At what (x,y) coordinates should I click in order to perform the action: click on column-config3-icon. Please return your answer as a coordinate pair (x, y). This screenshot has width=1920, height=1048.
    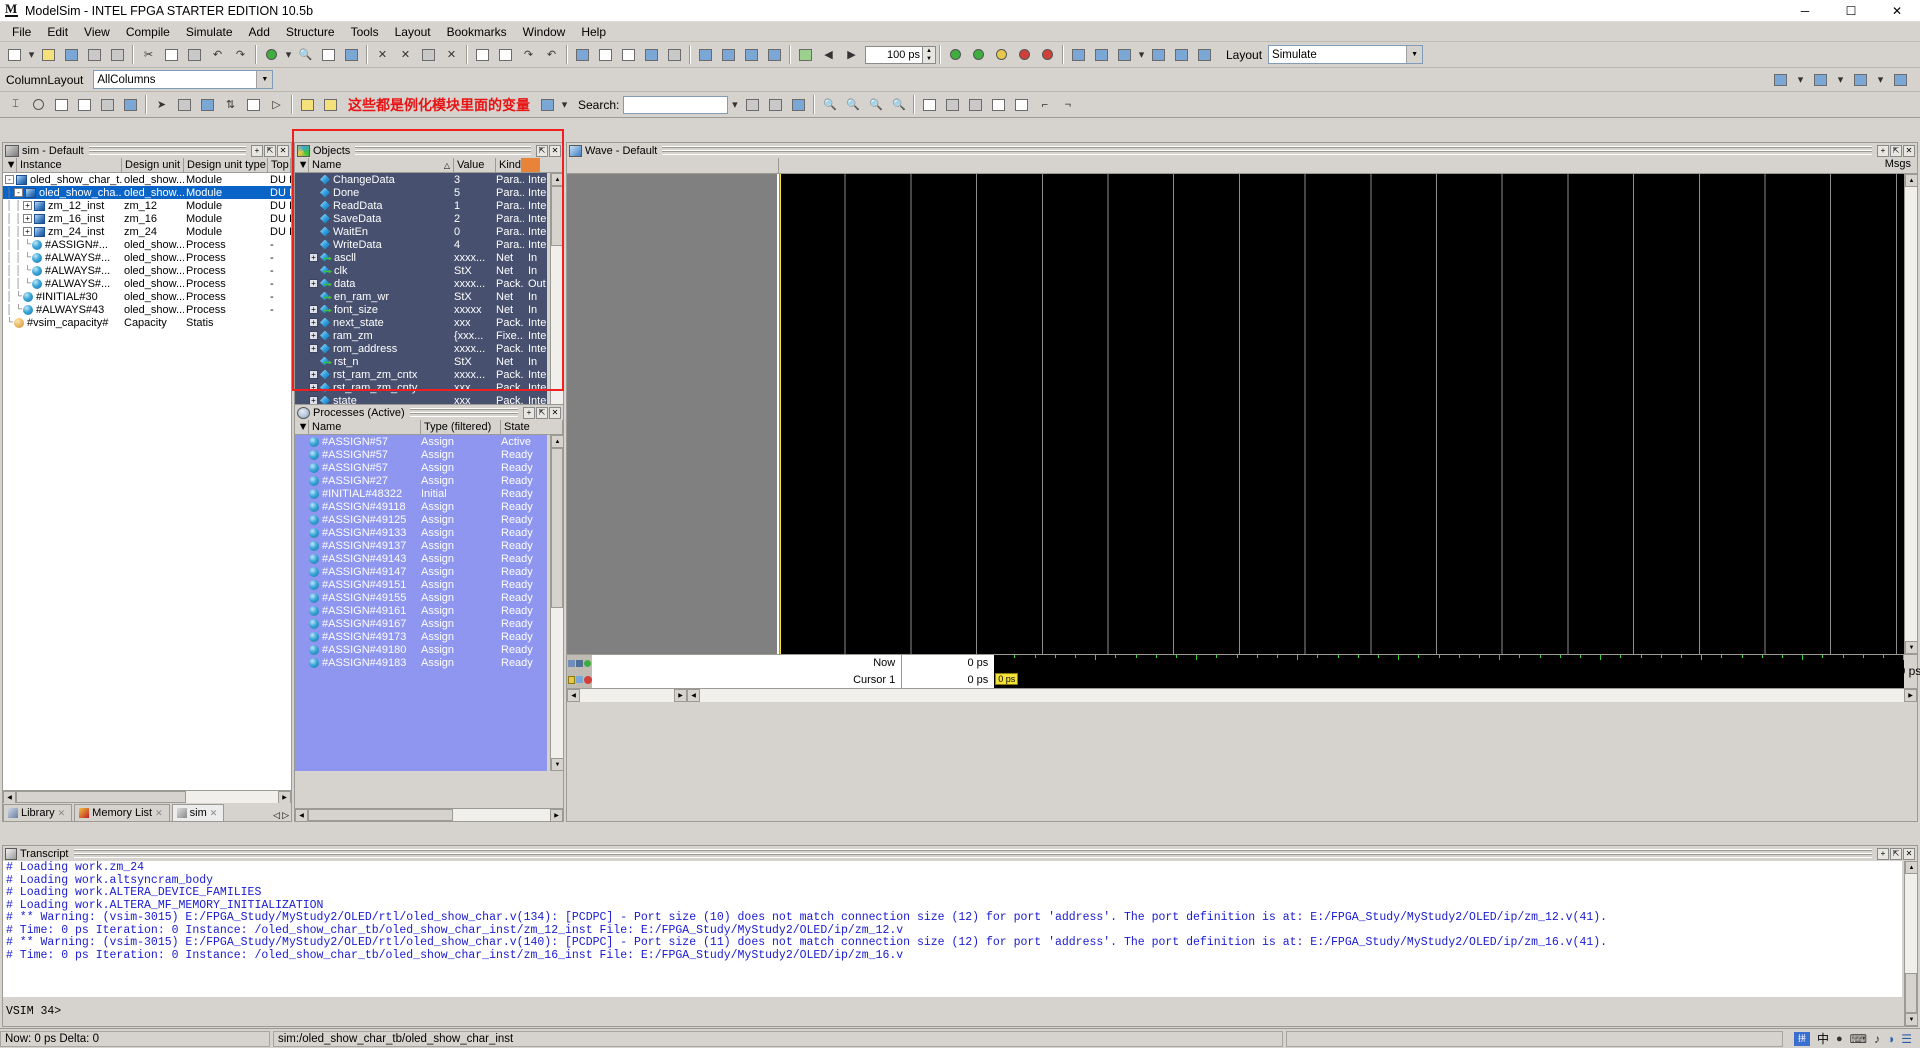
    Looking at the image, I should click on (1820, 79).